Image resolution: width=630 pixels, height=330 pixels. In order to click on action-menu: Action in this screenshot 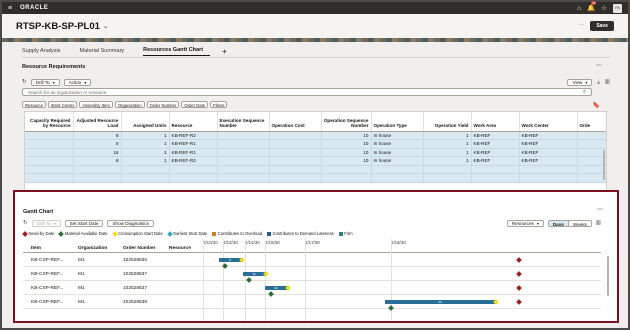, I will do `click(77, 82)`.